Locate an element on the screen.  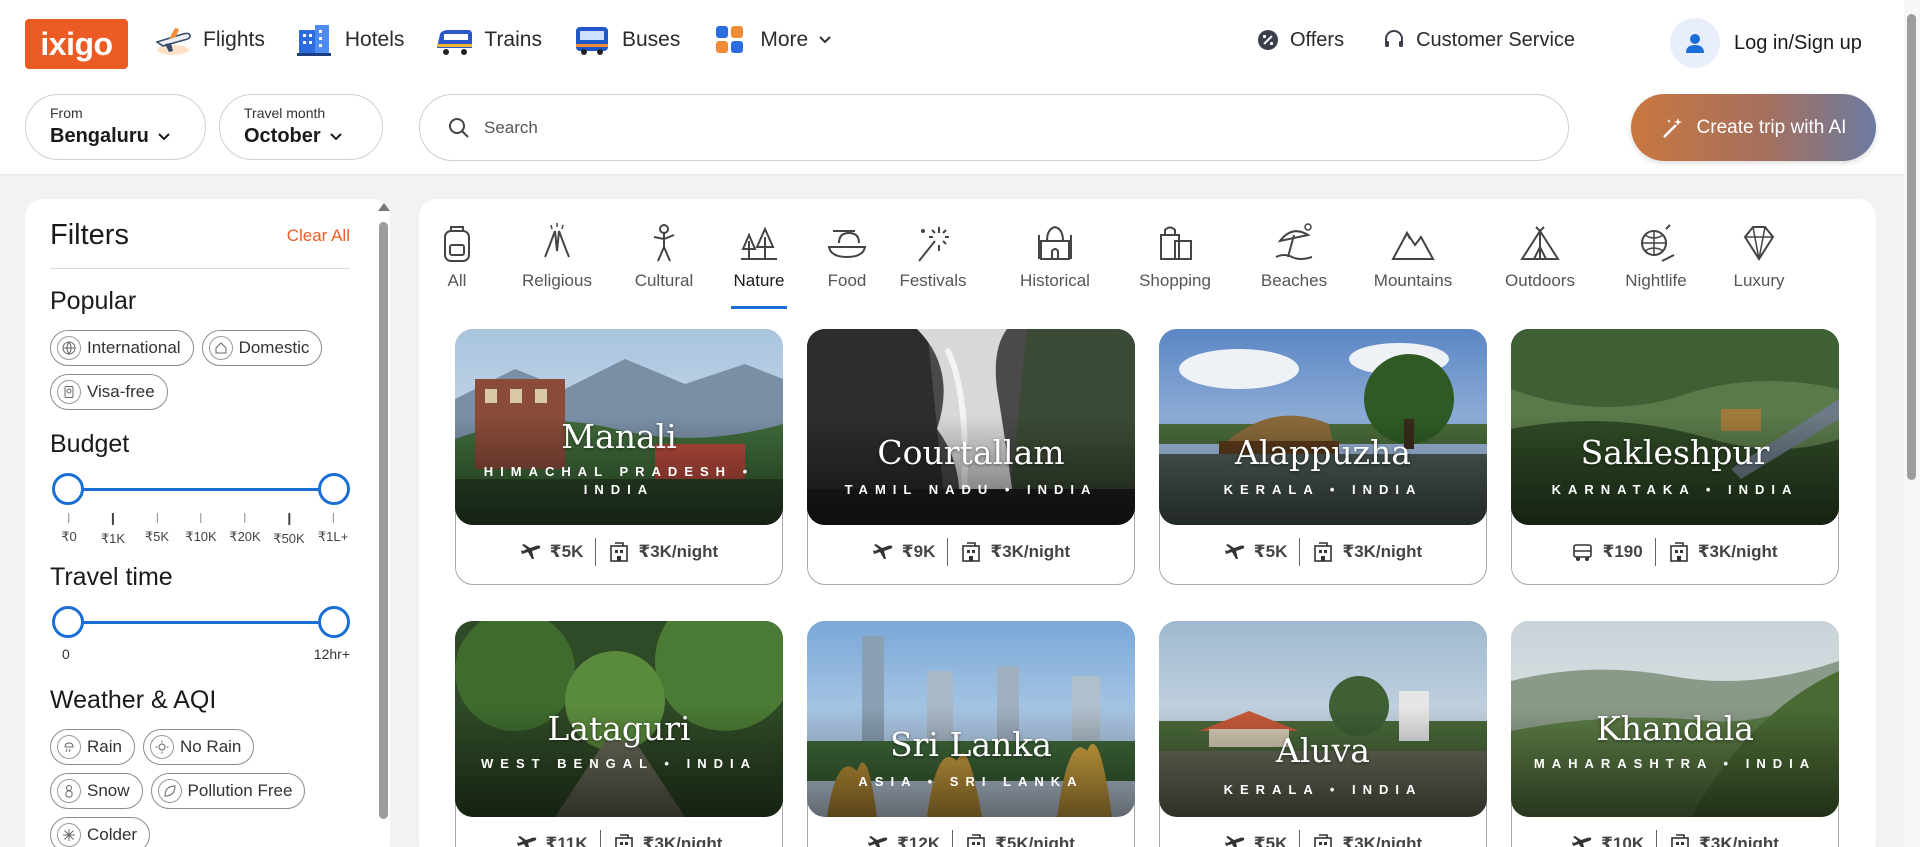
chip-rain: Rain is located at coordinates (92, 747).